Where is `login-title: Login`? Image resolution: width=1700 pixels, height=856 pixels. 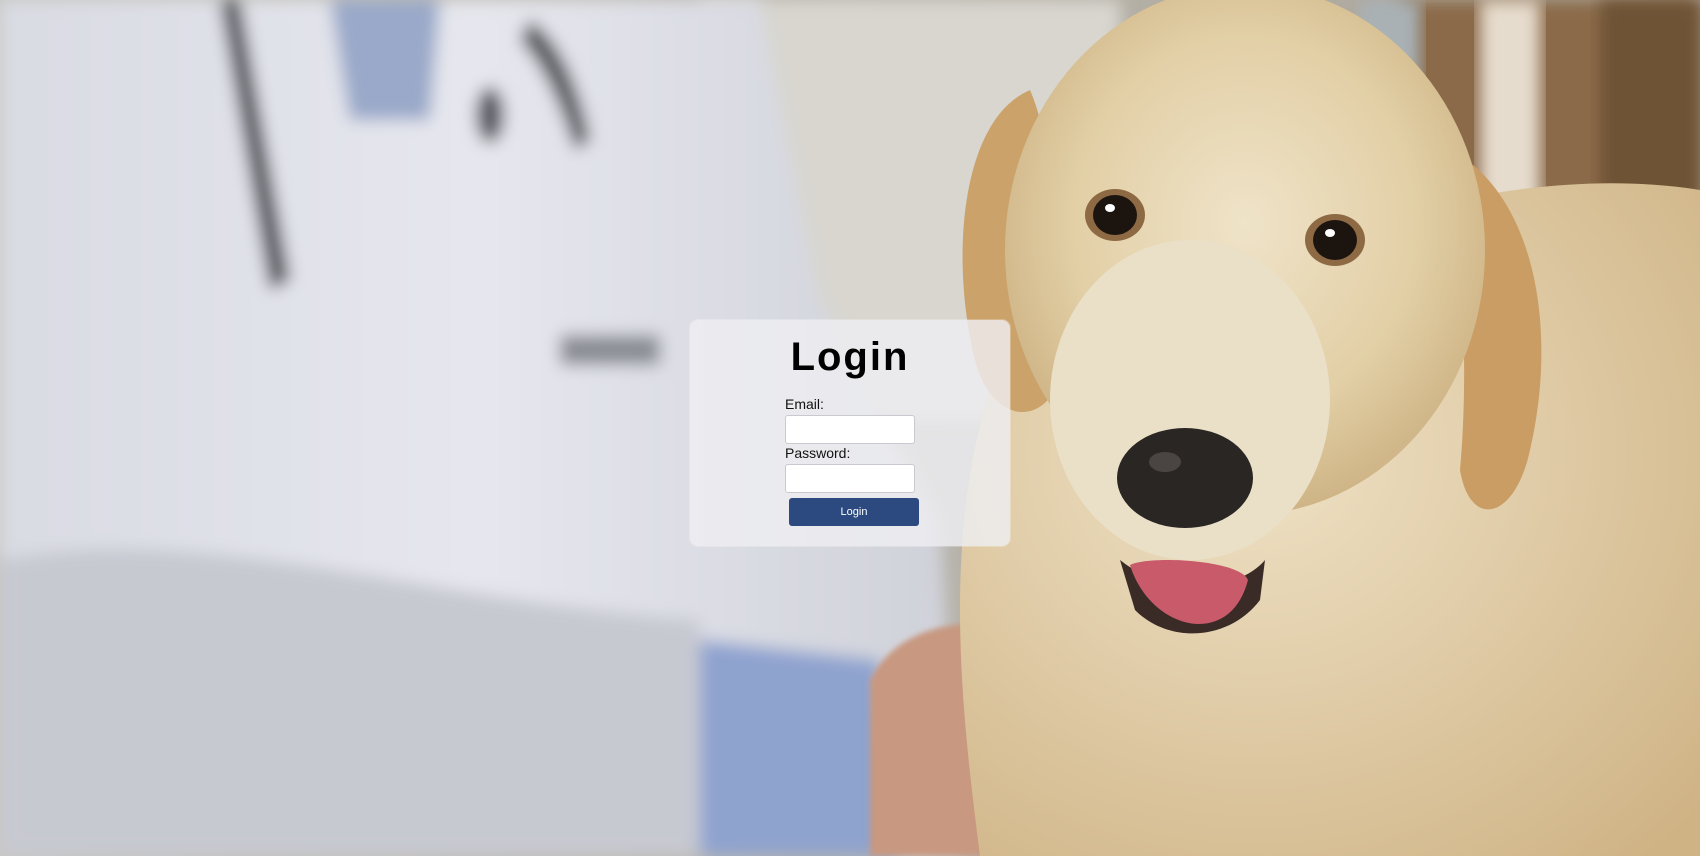 login-title: Login is located at coordinates (850, 357).